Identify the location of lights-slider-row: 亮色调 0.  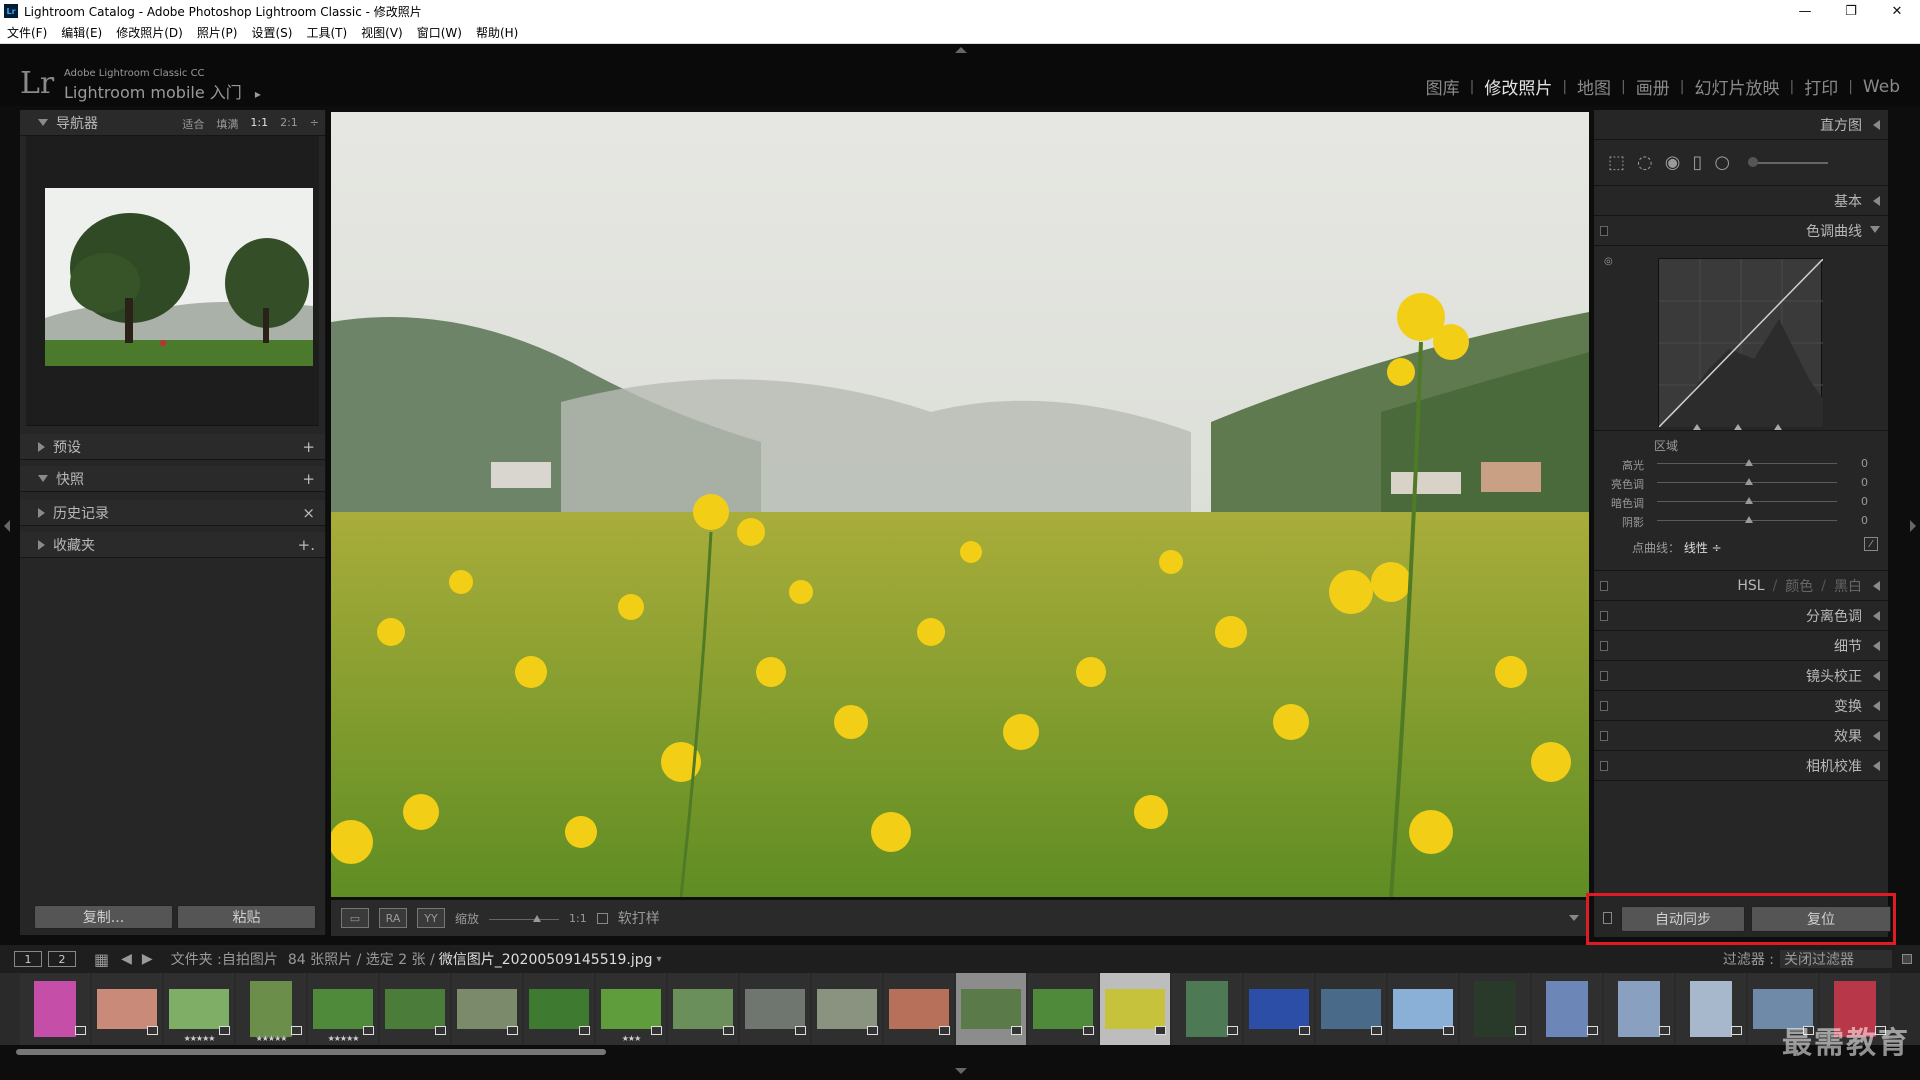
(1737, 483).